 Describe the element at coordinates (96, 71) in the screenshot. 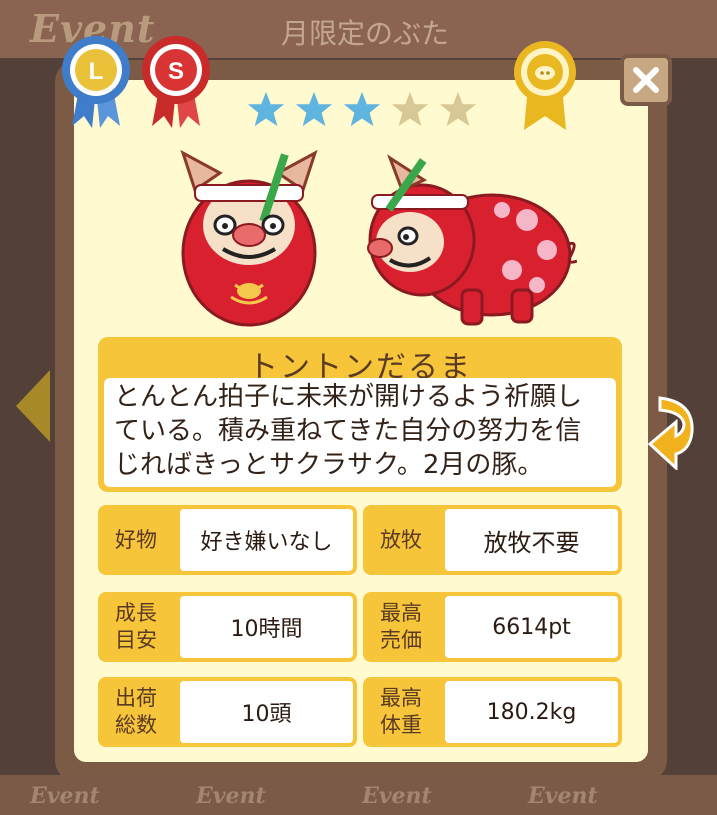

I see `ribbon-l-letter: L` at that location.